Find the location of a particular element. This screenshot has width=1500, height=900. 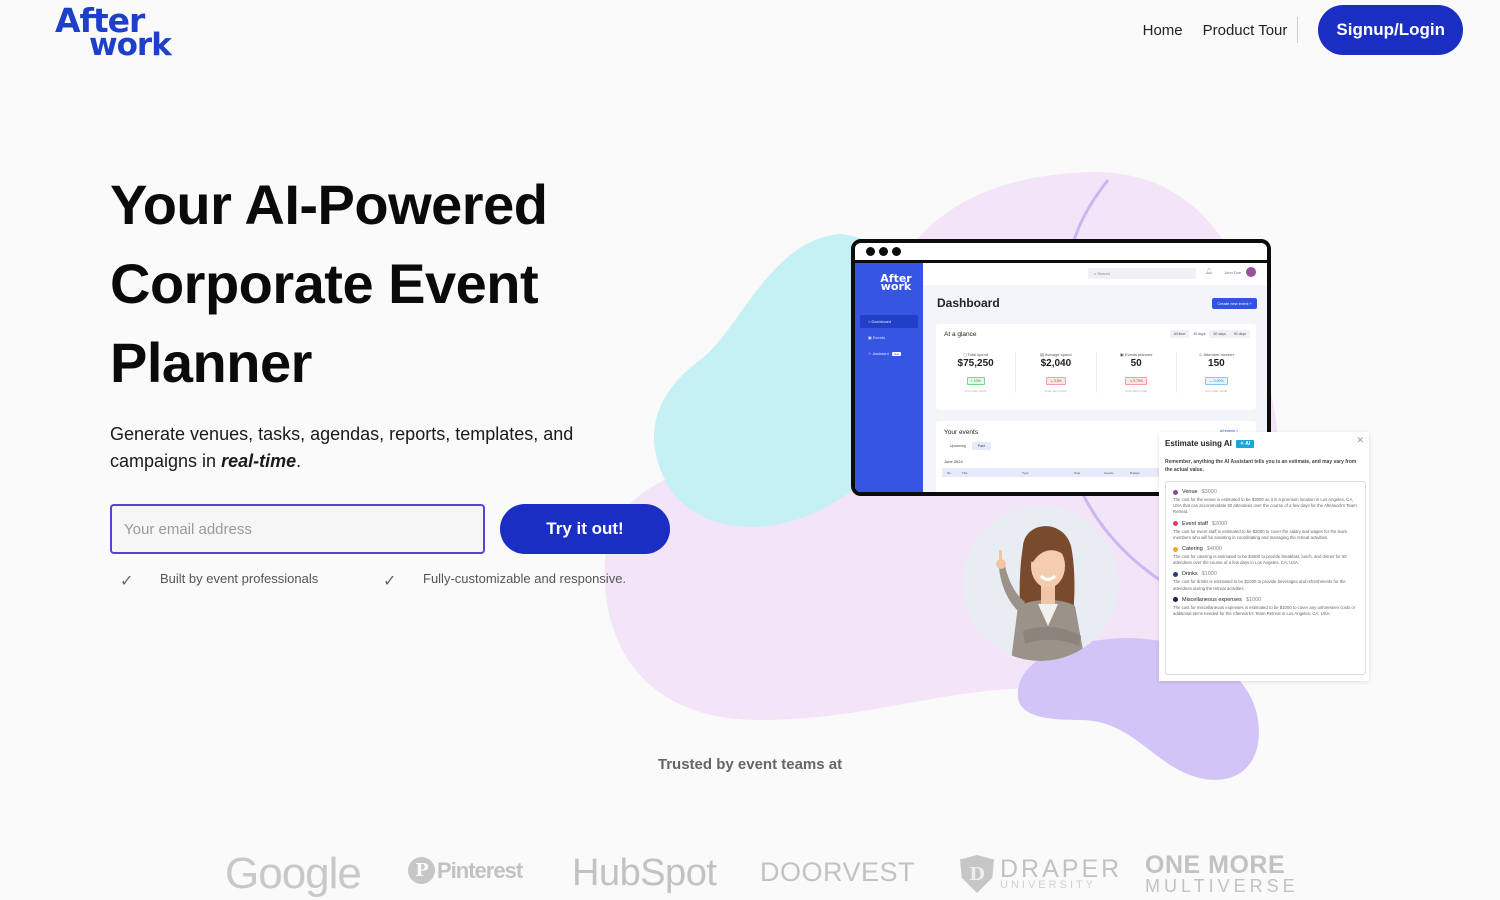

estimate-cost: $2000 is located at coordinates (1219, 523).